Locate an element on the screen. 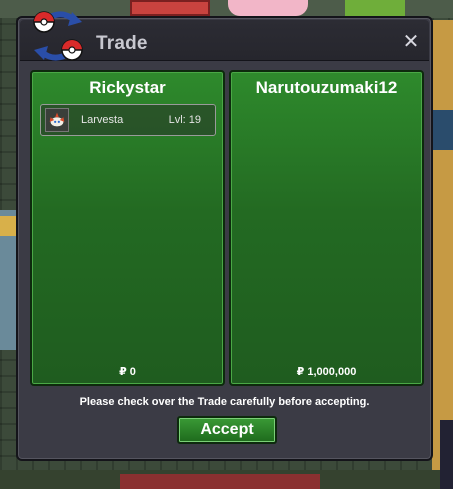 The height and width of the screenshot is (489, 453). close-button: ✕ is located at coordinates (411, 42).